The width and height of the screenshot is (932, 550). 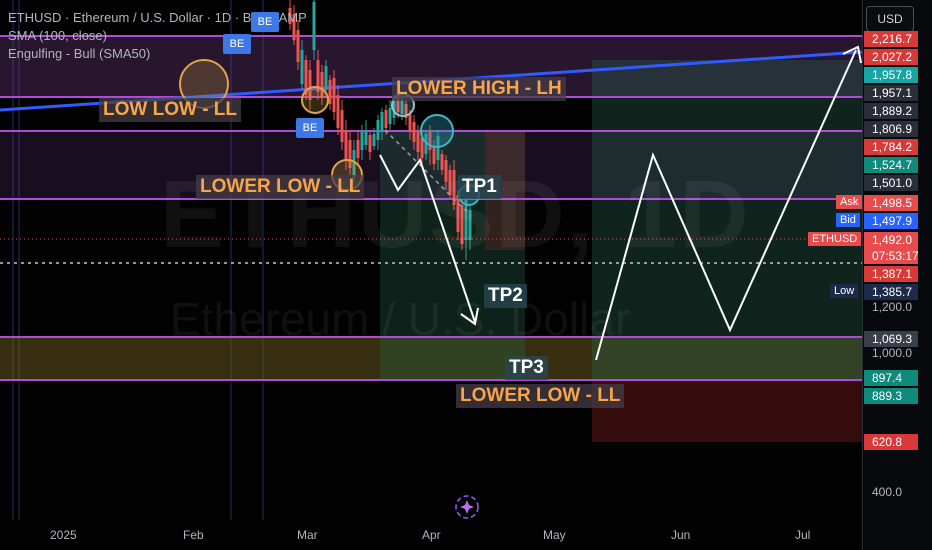 What do you see at coordinates (891, 256) in the screenshot?
I see `price-tag: 07:53:17` at bounding box center [891, 256].